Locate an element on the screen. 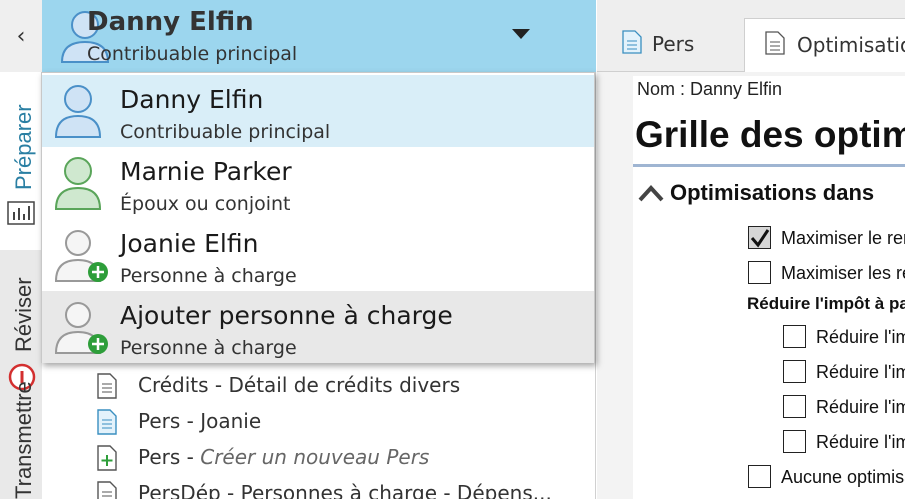 The height and width of the screenshot is (499, 905). tab-optimisation: Optimisation is located at coordinates (824, 45).